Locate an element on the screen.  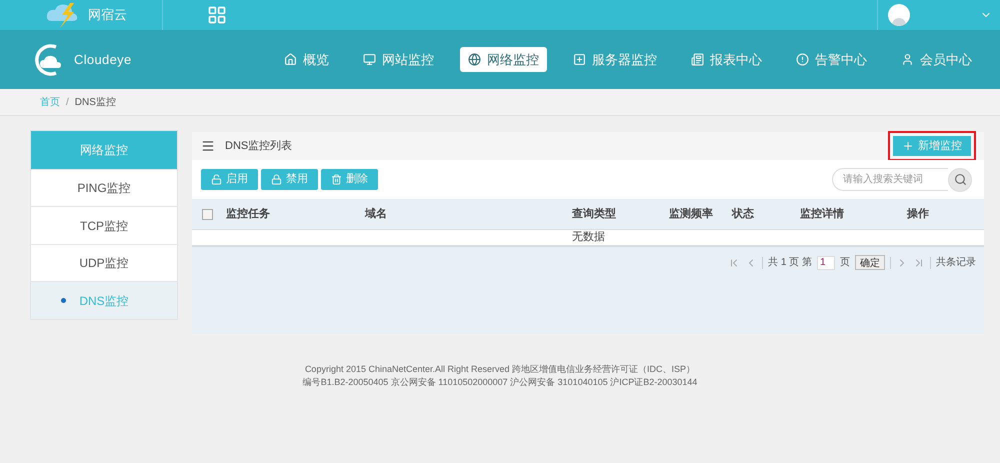
column-header: 查询类型 is located at coordinates (594, 214).